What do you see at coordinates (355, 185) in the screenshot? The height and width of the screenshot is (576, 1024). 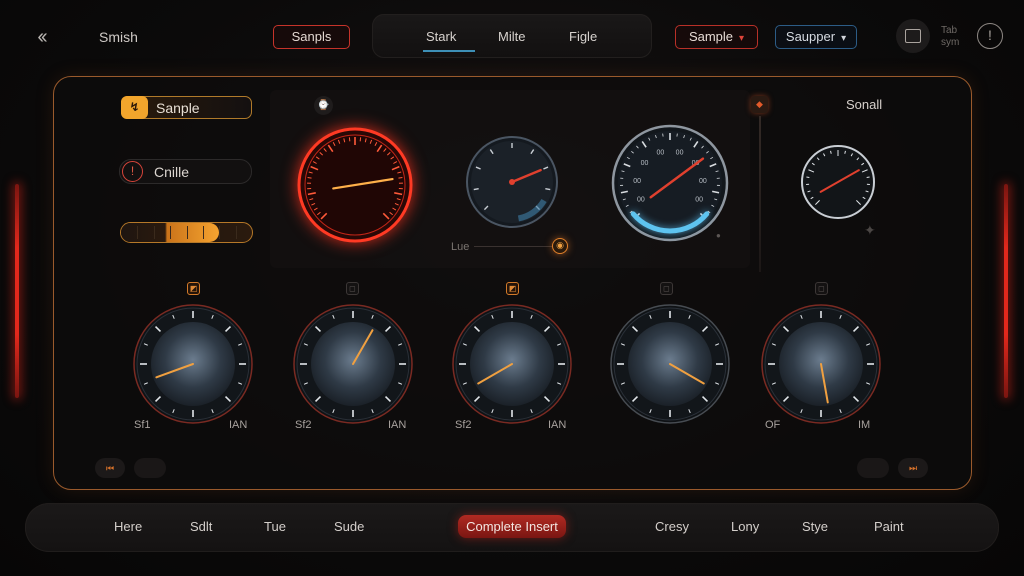 I see `red-glow-gauge` at bounding box center [355, 185].